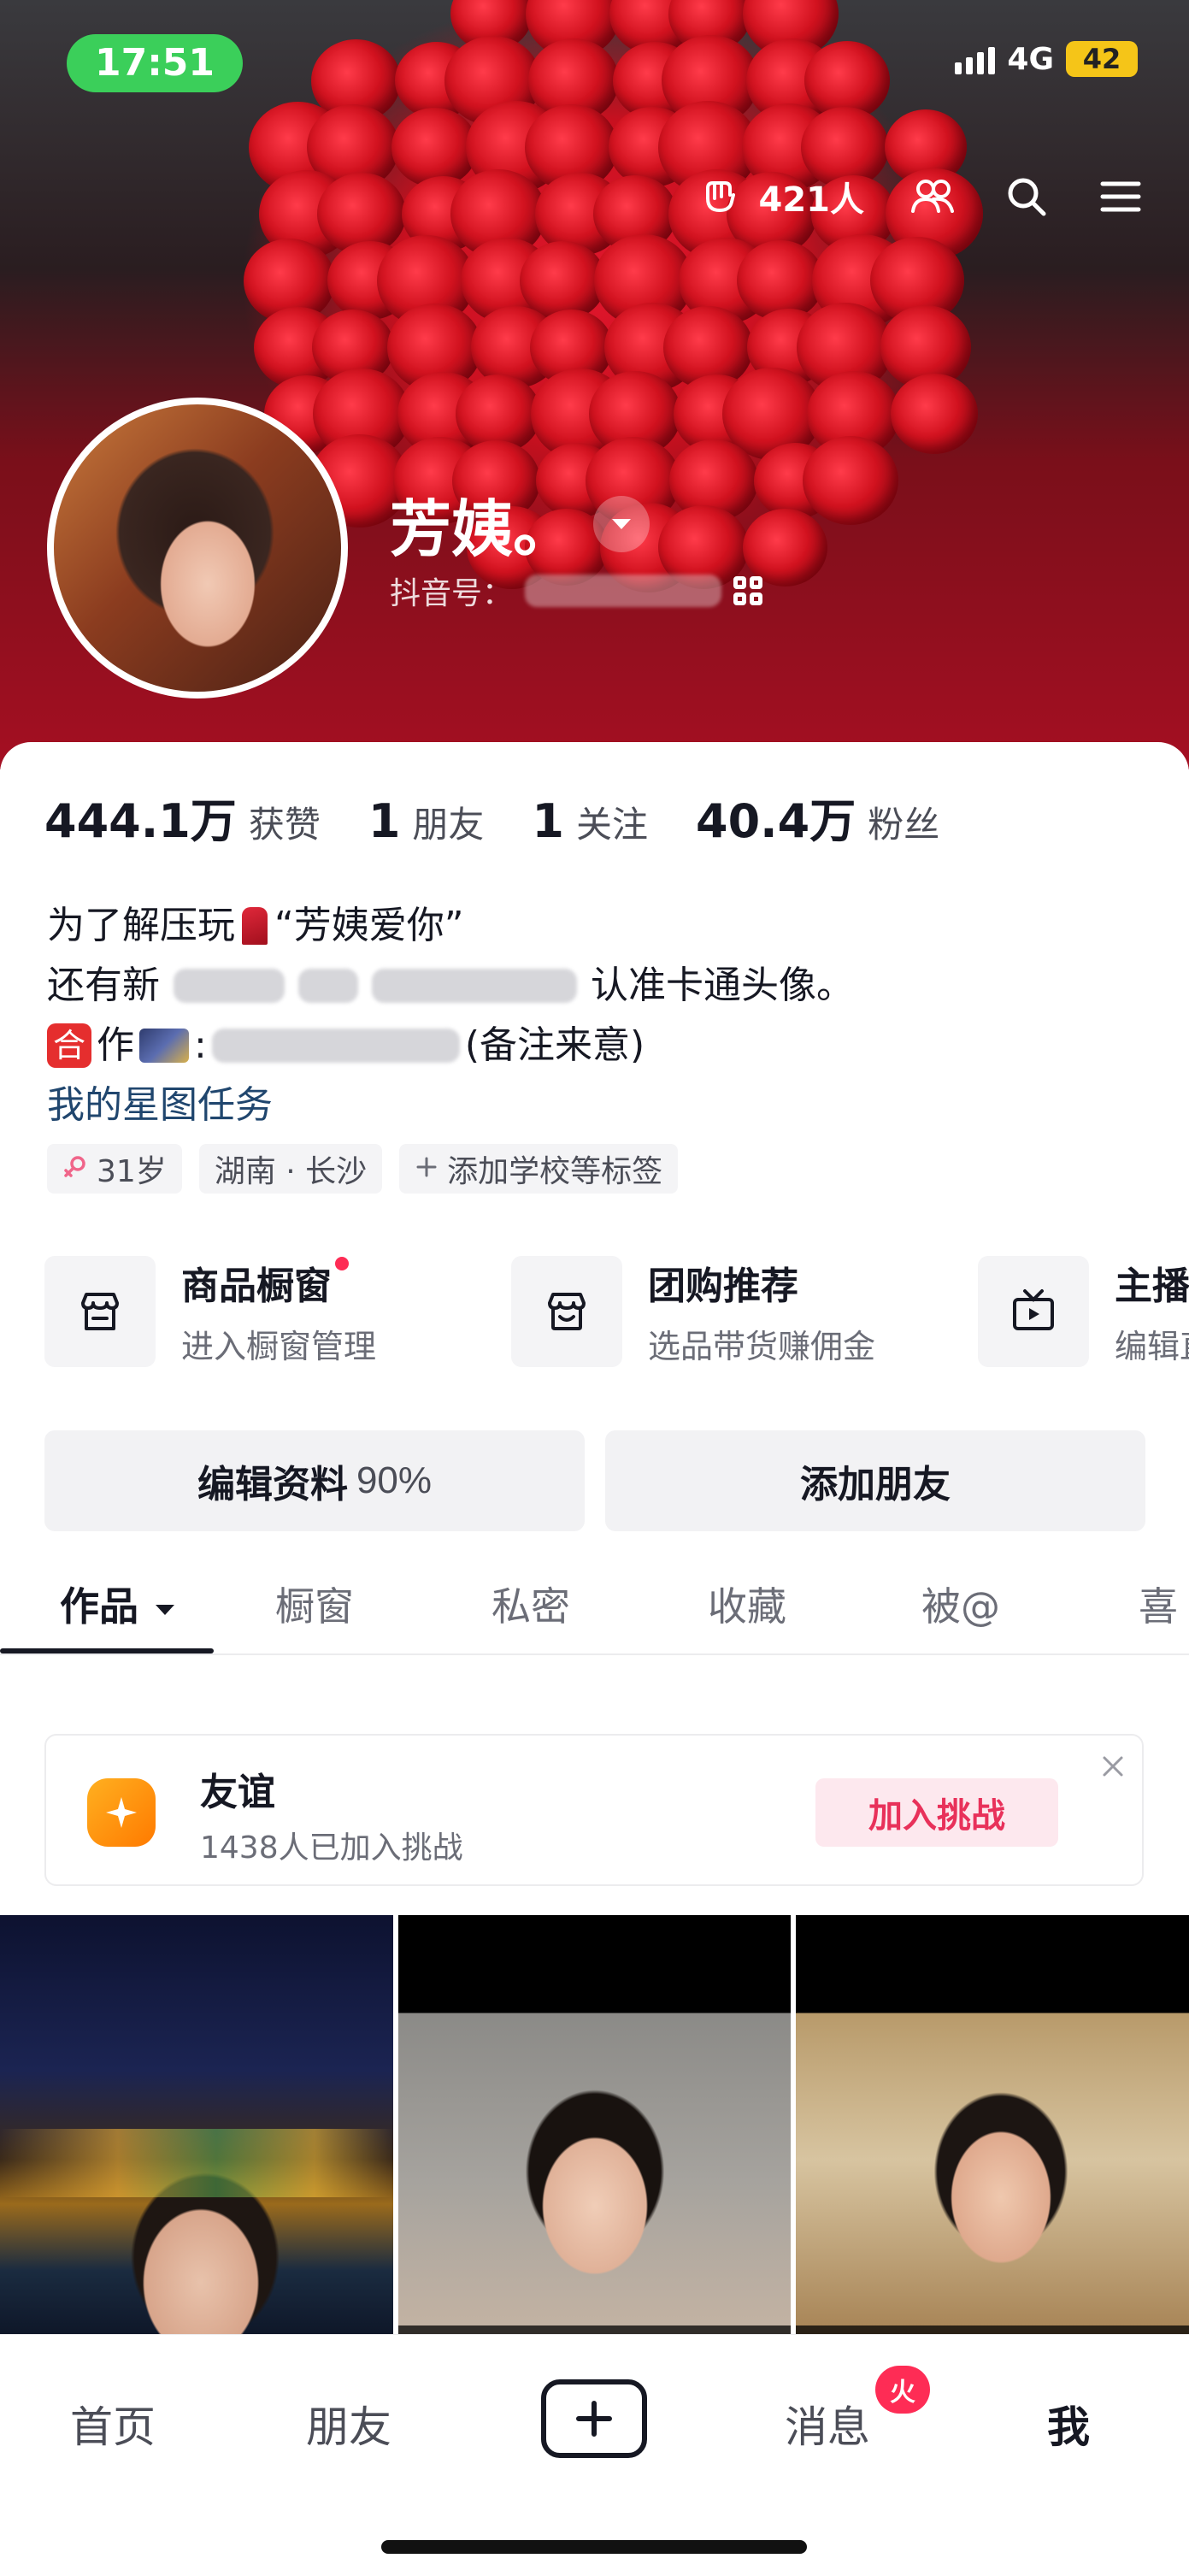 The width and height of the screenshot is (1189, 2576). I want to click on stat-likes: 444.1万 获赞, so click(182, 817).